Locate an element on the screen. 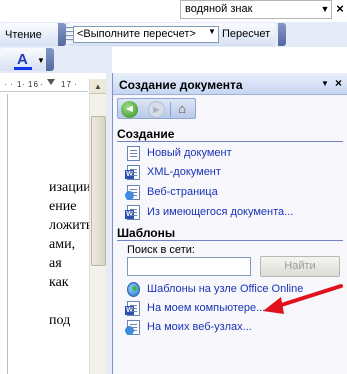 The width and height of the screenshot is (347, 374). document-text: изации ение ложить ами, ая как под is located at coordinates (69, 254).